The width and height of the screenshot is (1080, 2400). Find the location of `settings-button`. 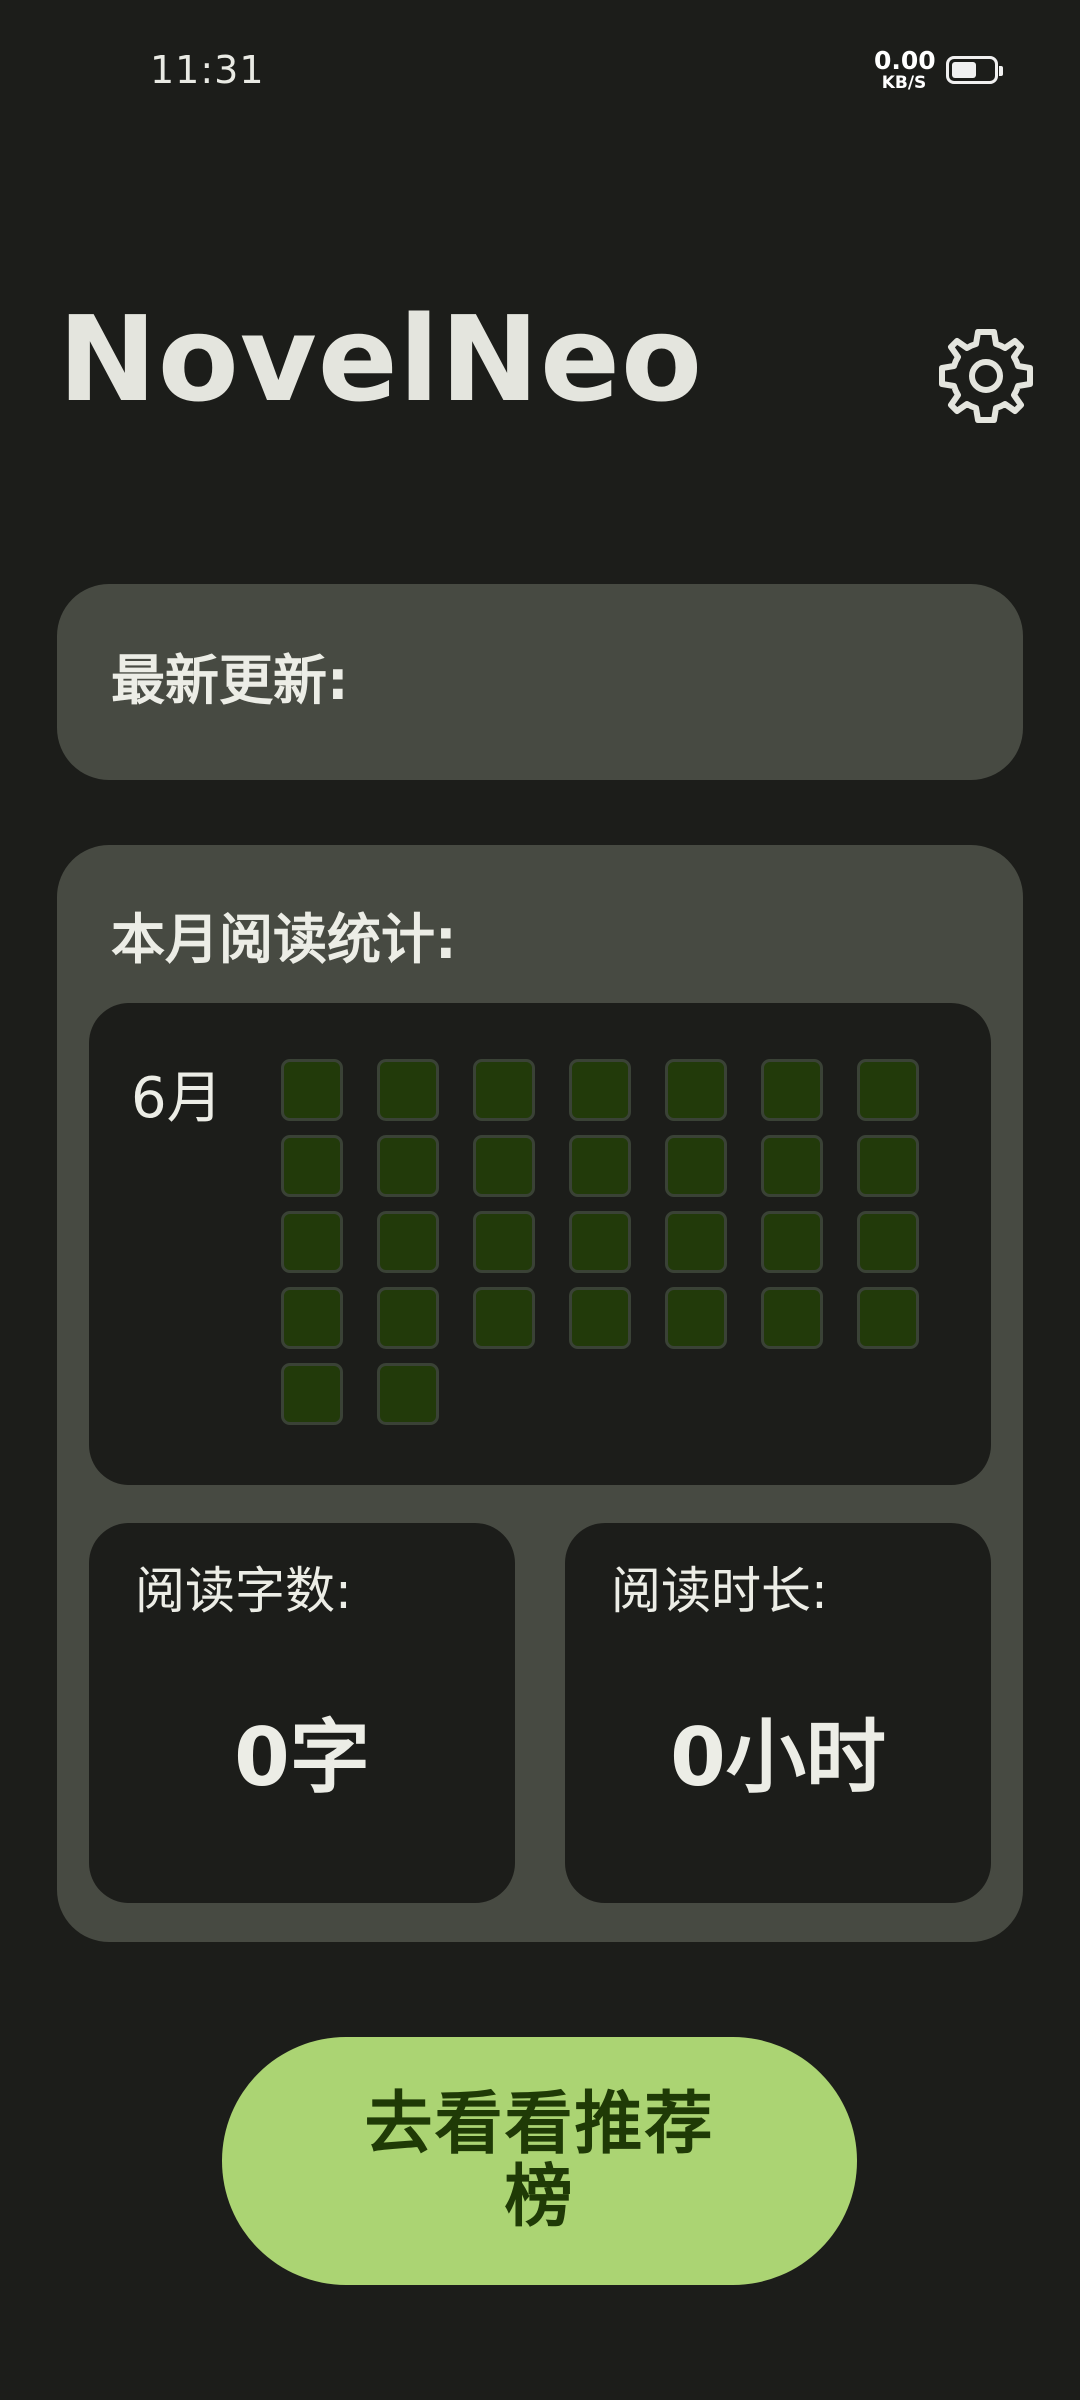

settings-button is located at coordinates (986, 376).